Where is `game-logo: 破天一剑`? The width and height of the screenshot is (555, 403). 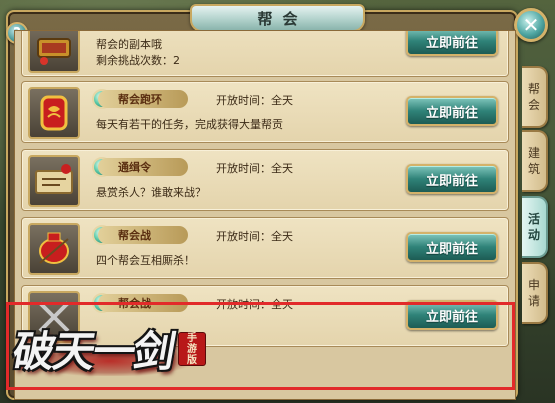
game-logo: 破天一剑 is located at coordinates (93, 351).